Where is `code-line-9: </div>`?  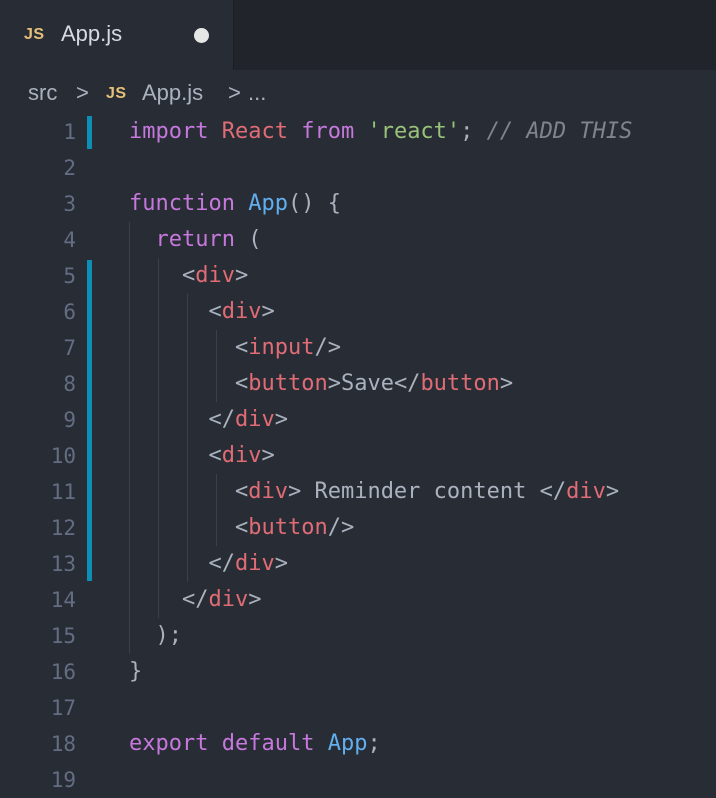
code-line-9: </div> is located at coordinates (208, 420).